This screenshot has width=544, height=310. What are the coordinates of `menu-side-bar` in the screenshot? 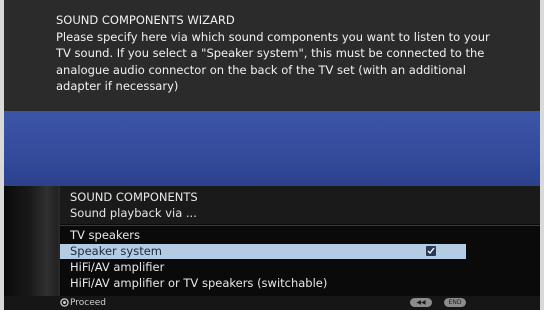 It's located at (44, 241).